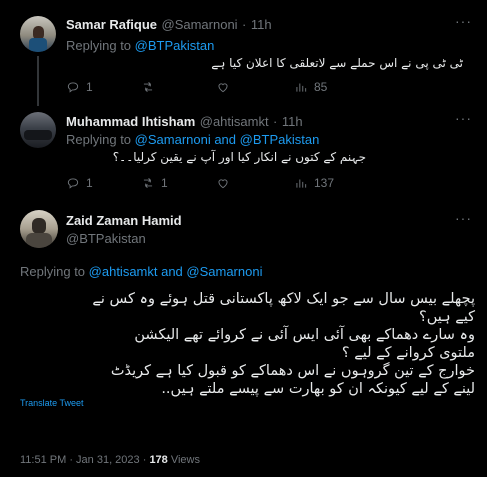 The image size is (487, 477). Describe the element at coordinates (52, 403) in the screenshot. I see `translate-tweet-link: Translate Tweet` at that location.